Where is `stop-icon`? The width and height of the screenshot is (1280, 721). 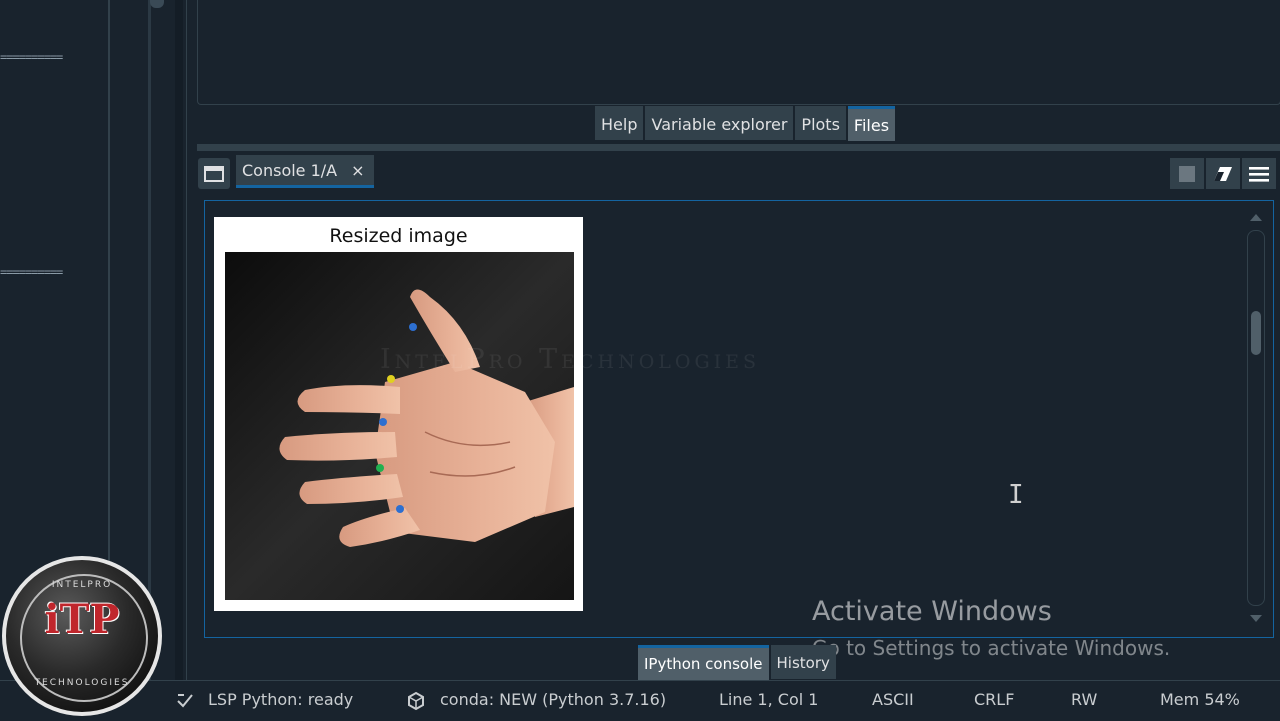
stop-icon is located at coordinates (1187, 173).